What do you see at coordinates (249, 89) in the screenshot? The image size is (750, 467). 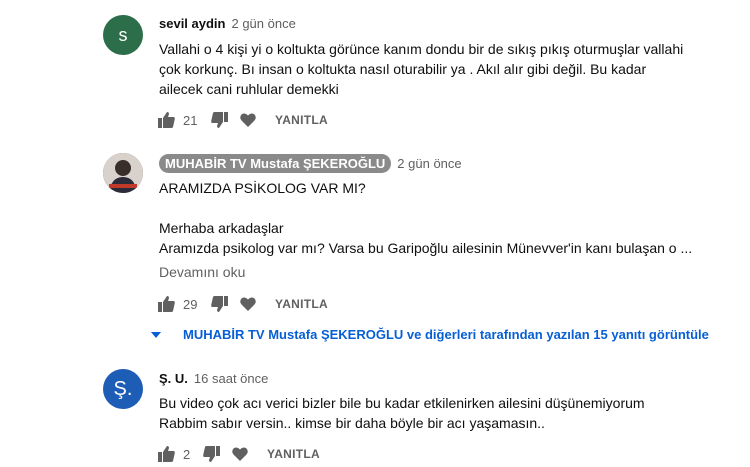 I see `comment-line: ailecek cani ruhlular demekki` at bounding box center [249, 89].